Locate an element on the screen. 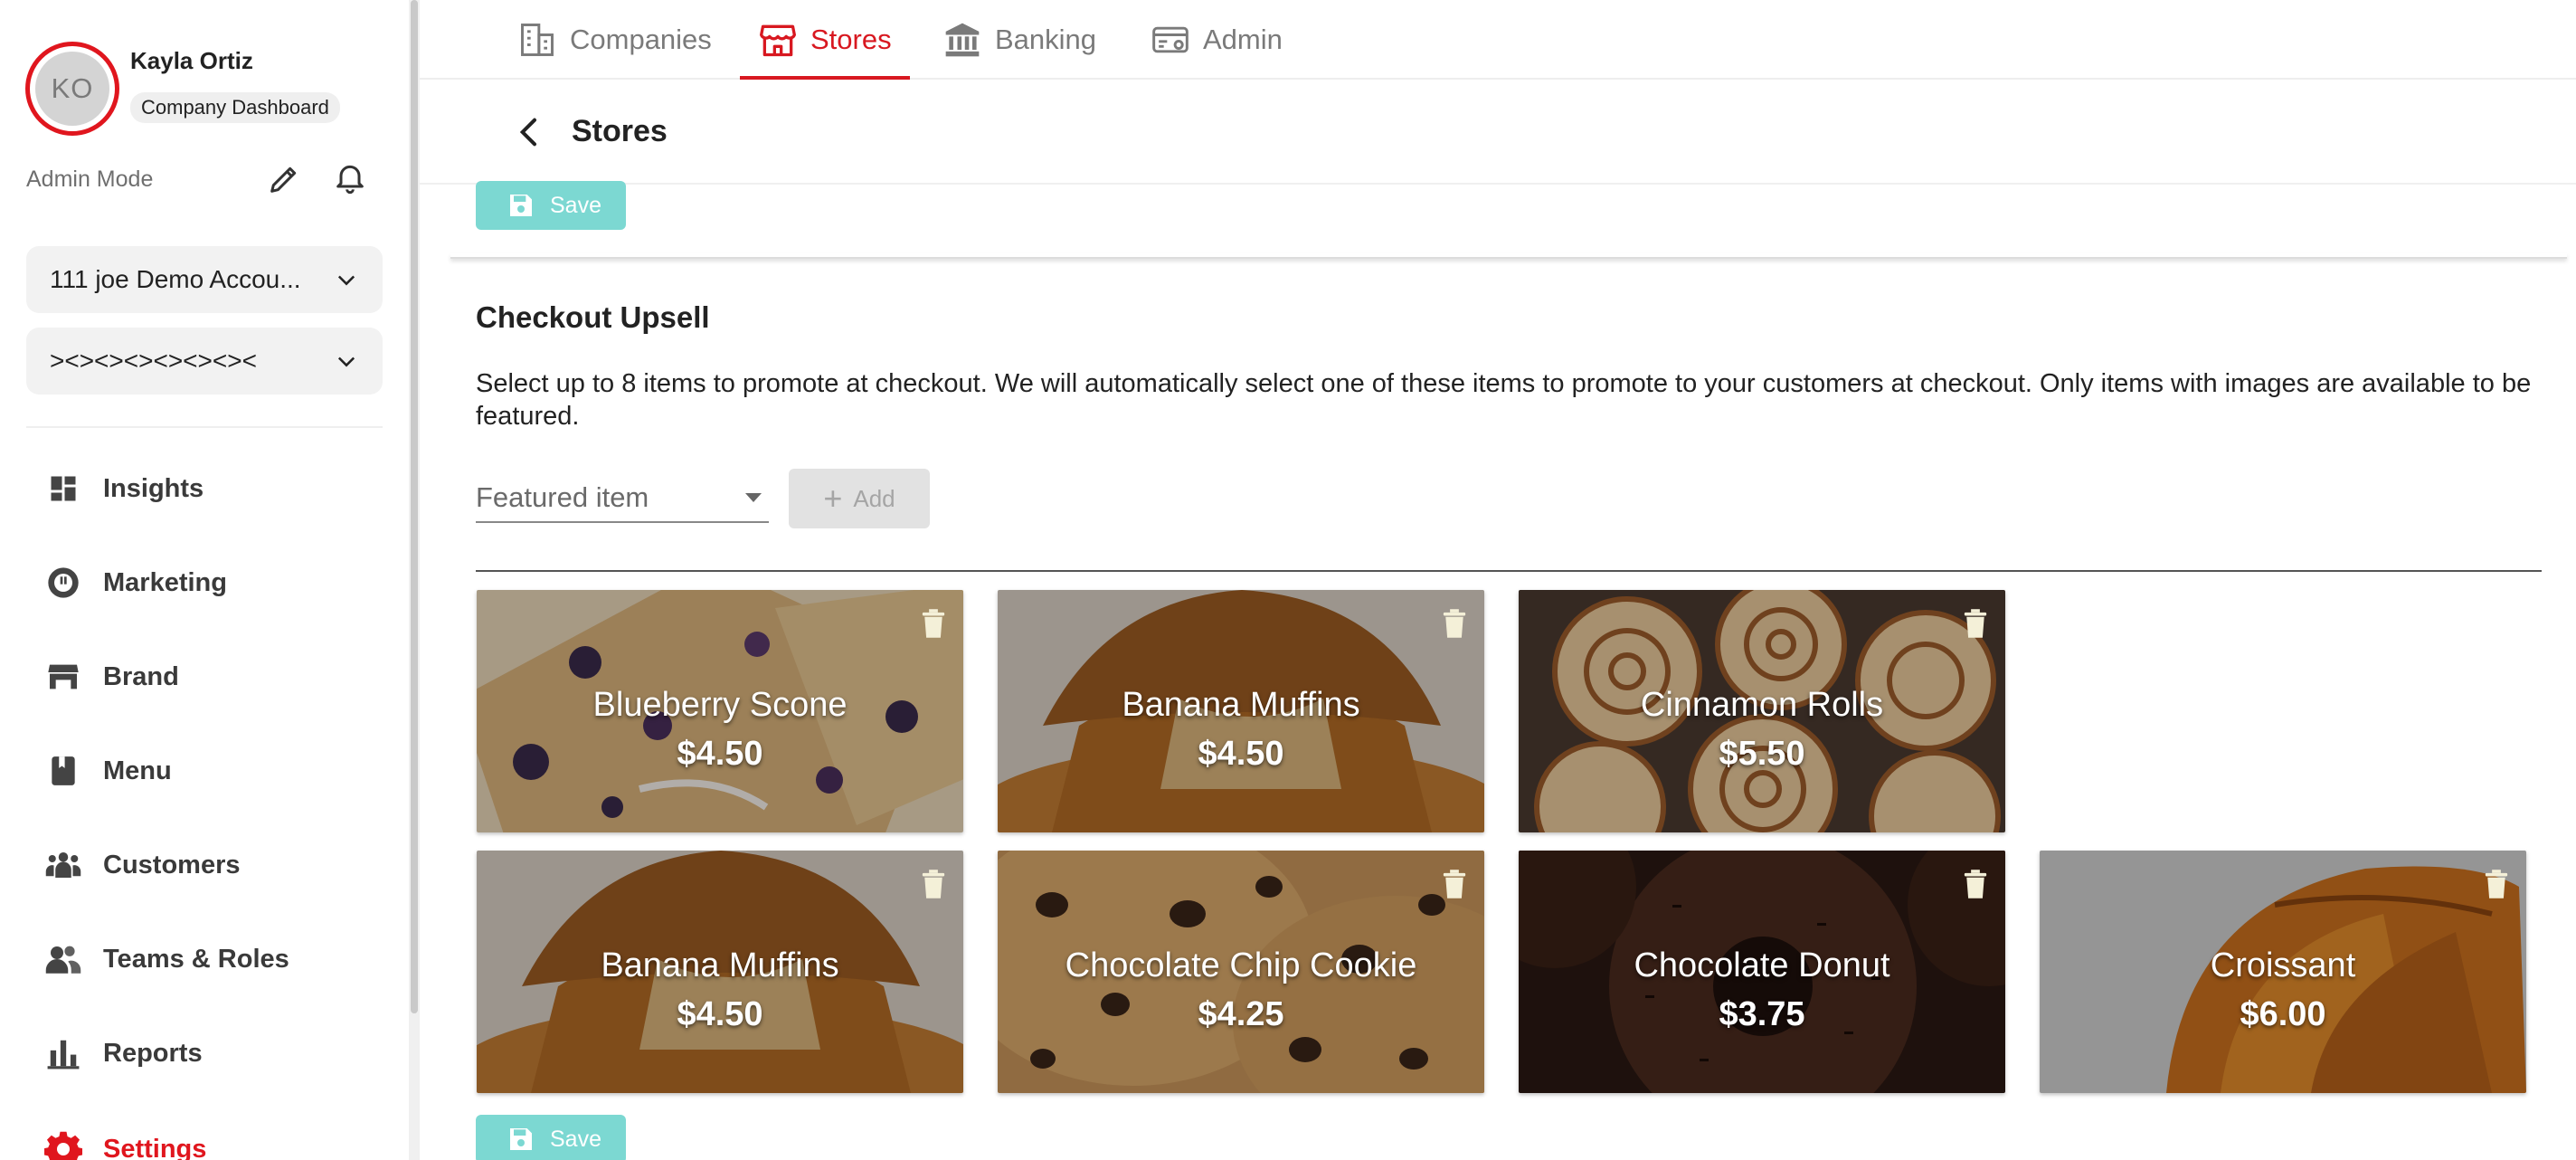 The width and height of the screenshot is (2576, 1160). scrollbar-thumb is located at coordinates (415, 506).